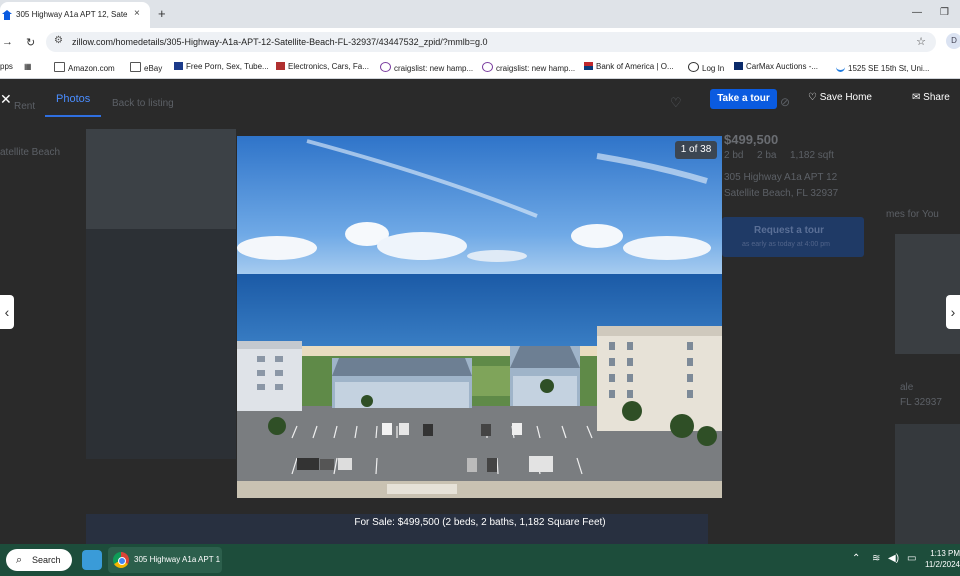 This screenshot has height=576, width=960. I want to click on envelope-icon: ✉, so click(918, 97).